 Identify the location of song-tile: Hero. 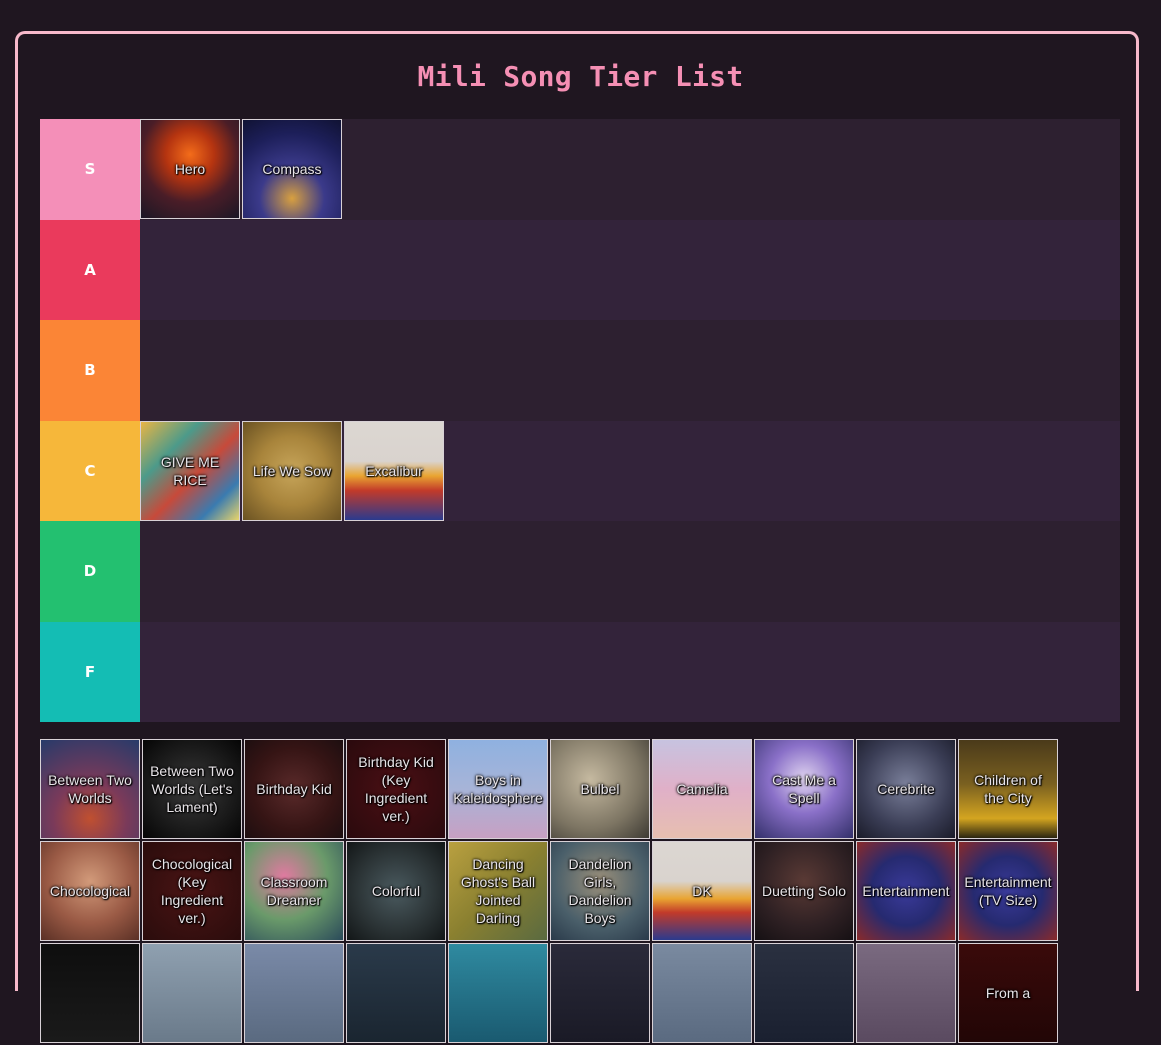
(190, 169).